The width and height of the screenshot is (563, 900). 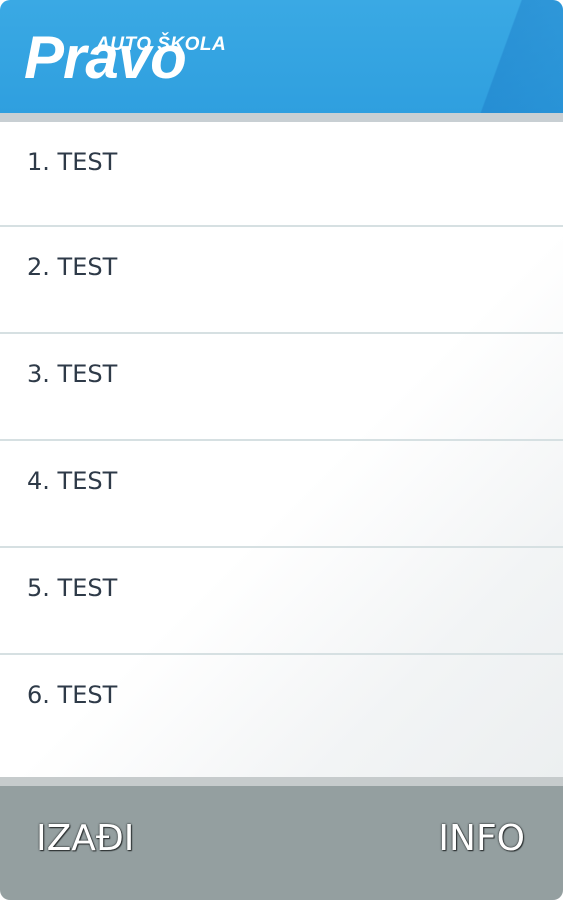 I want to click on info-button: INFO, so click(x=481, y=838).